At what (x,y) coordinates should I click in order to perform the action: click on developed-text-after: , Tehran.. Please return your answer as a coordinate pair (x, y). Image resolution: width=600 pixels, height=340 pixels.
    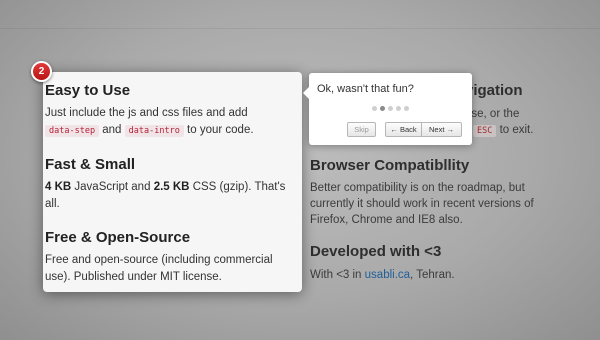
    Looking at the image, I should click on (432, 275).